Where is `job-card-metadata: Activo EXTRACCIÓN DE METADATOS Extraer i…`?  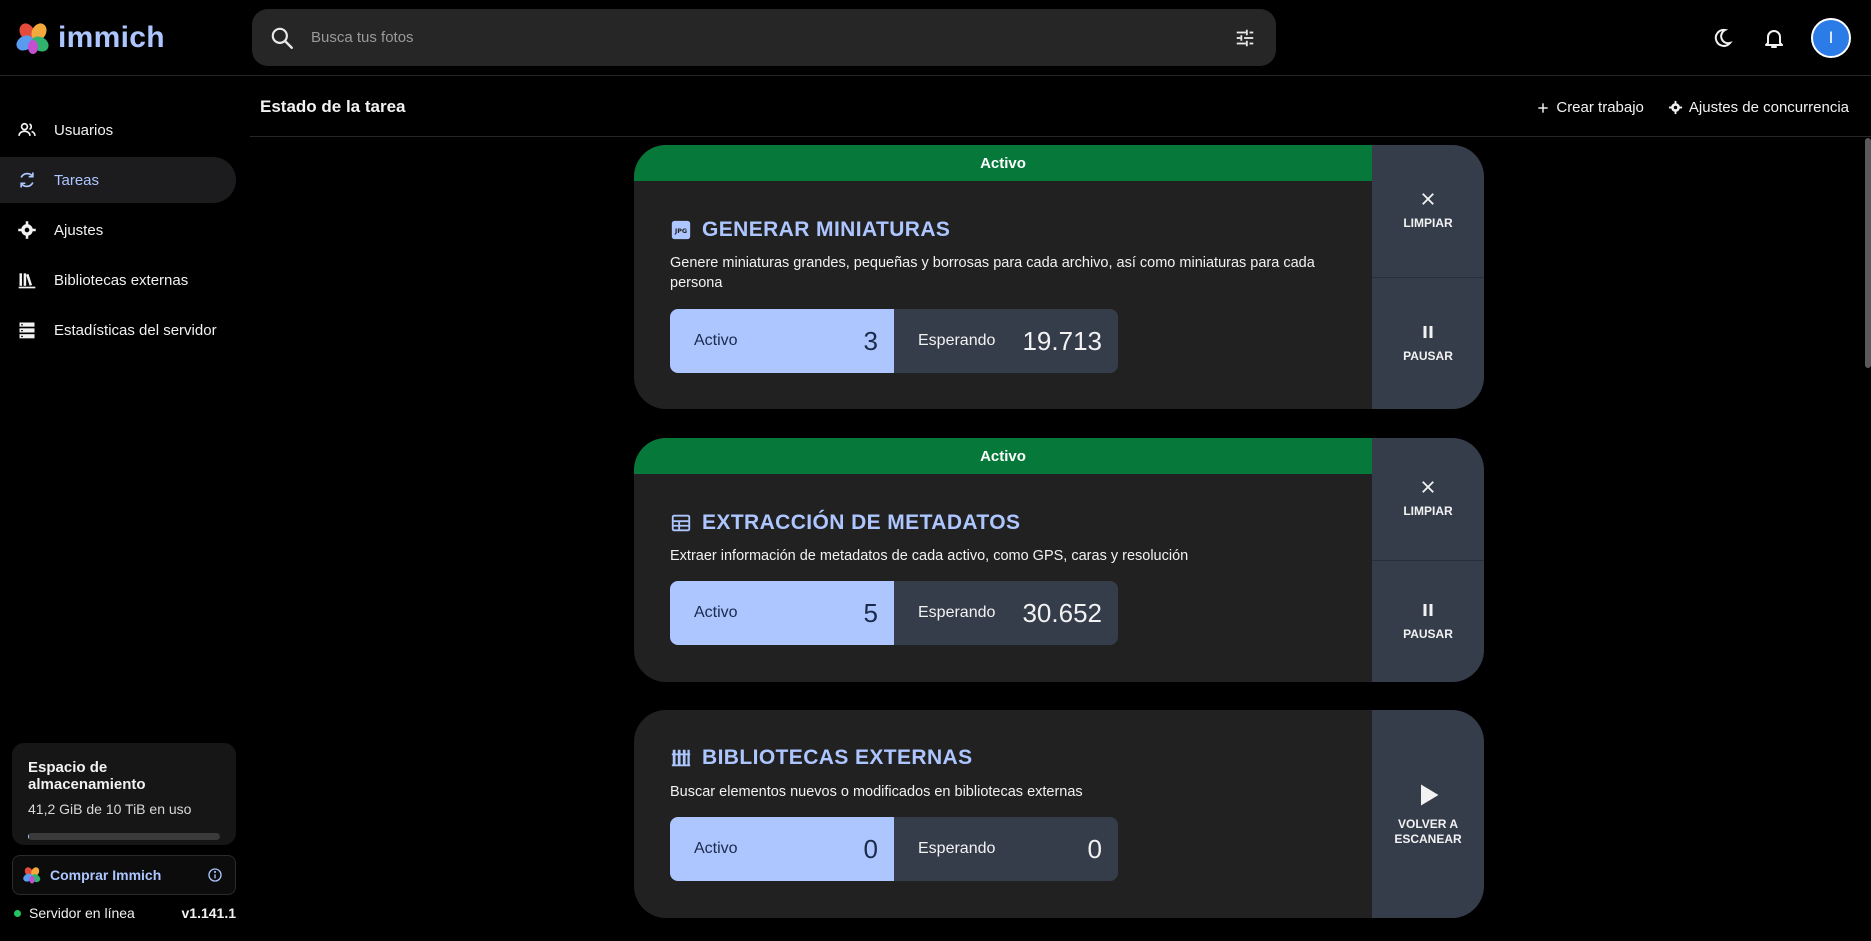
job-card-metadata: Activo EXTRACCIÓN DE METADATOS Extraer i… is located at coordinates (1059, 560).